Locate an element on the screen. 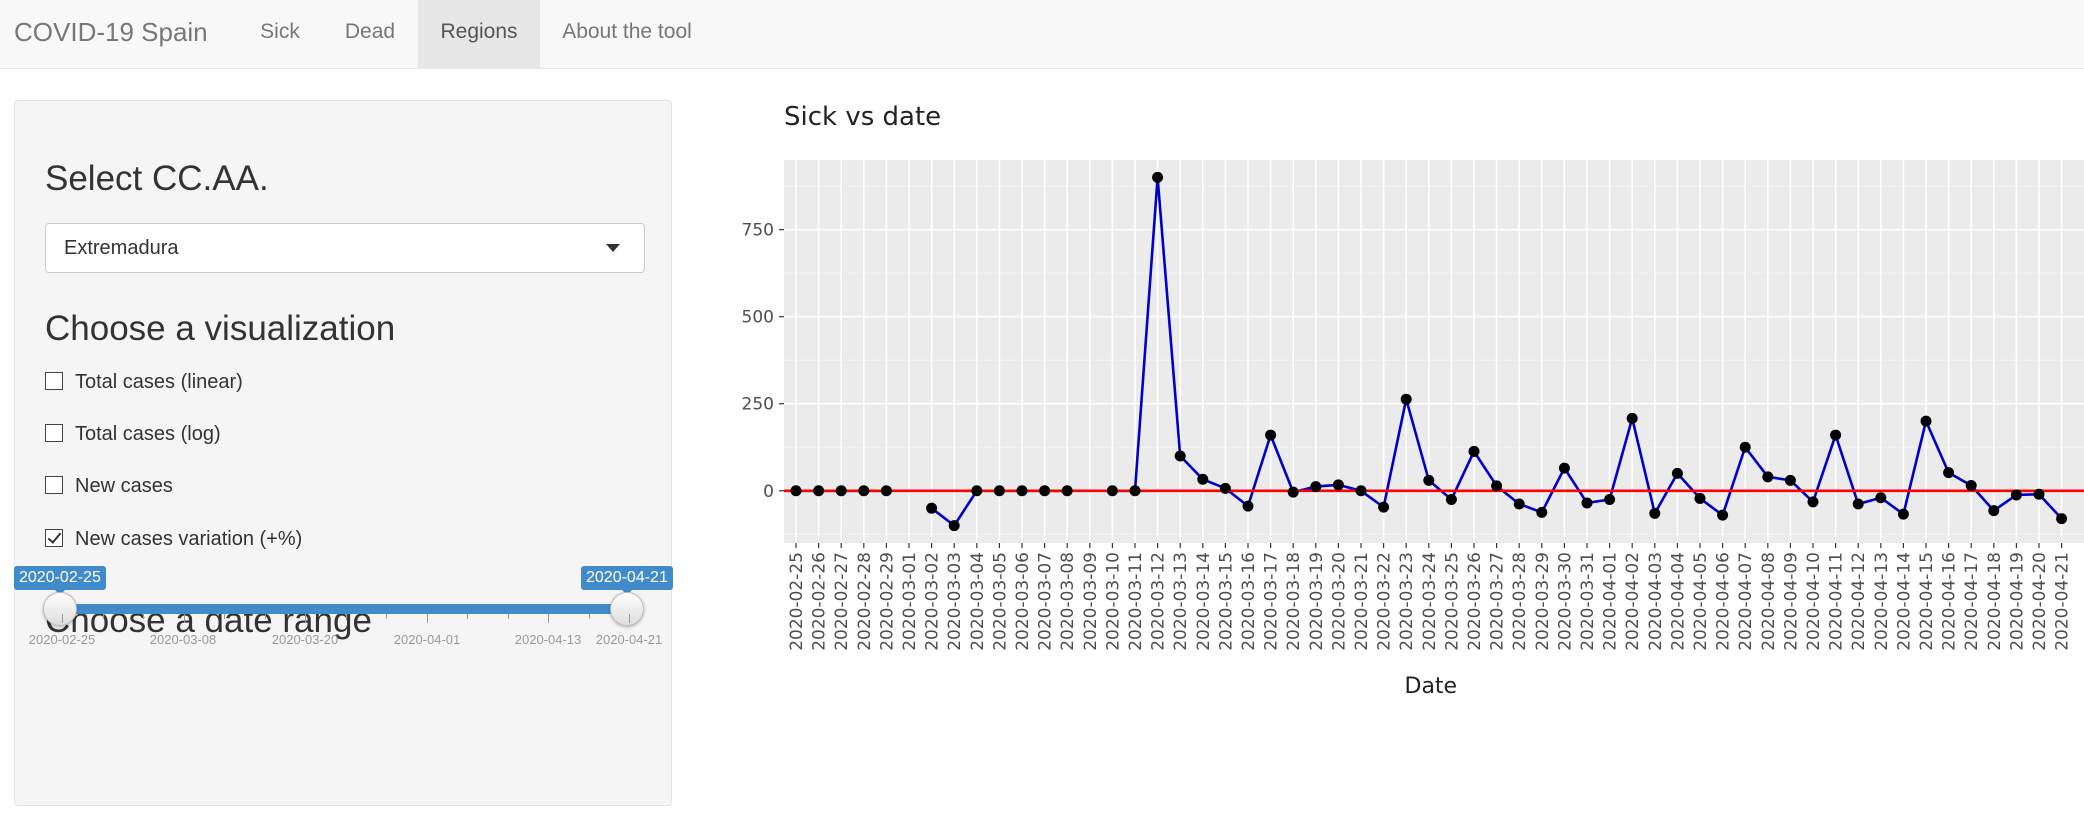  x-tick-label: 2020-04-01 is located at coordinates (1611, 601).